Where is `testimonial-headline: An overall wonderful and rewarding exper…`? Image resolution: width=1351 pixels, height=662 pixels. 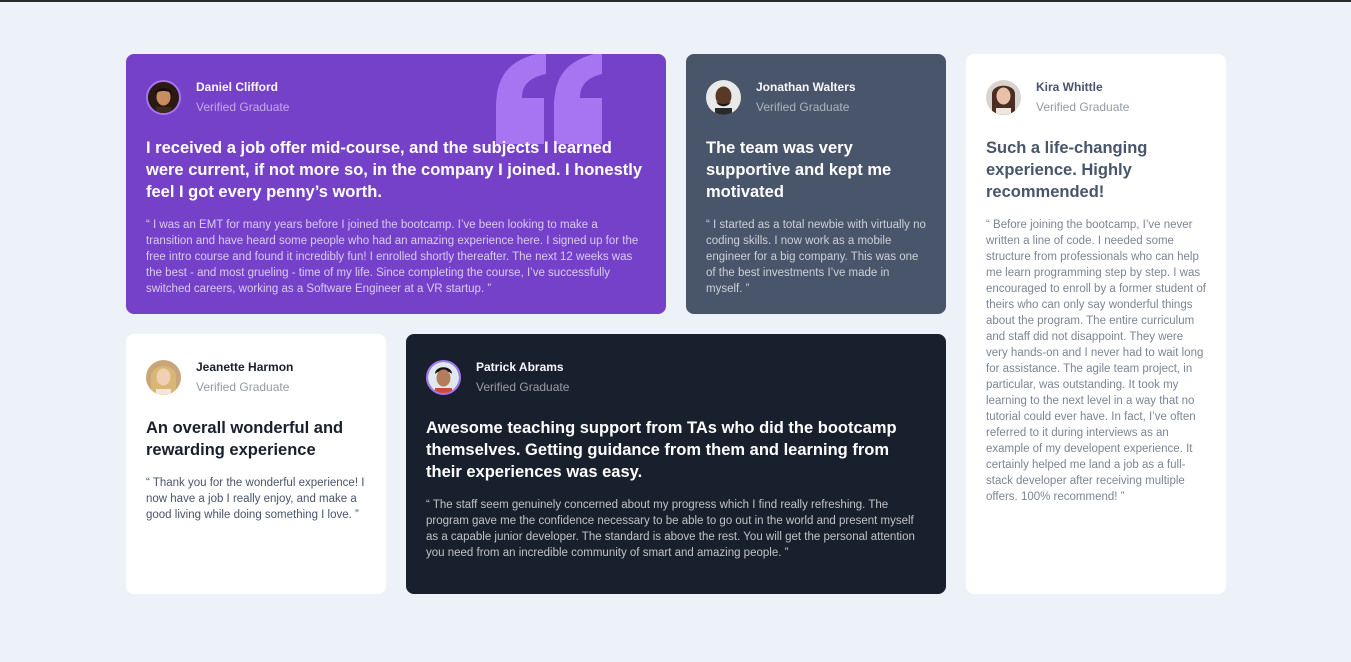 testimonial-headline: An overall wonderful and rewarding exper… is located at coordinates (245, 439).